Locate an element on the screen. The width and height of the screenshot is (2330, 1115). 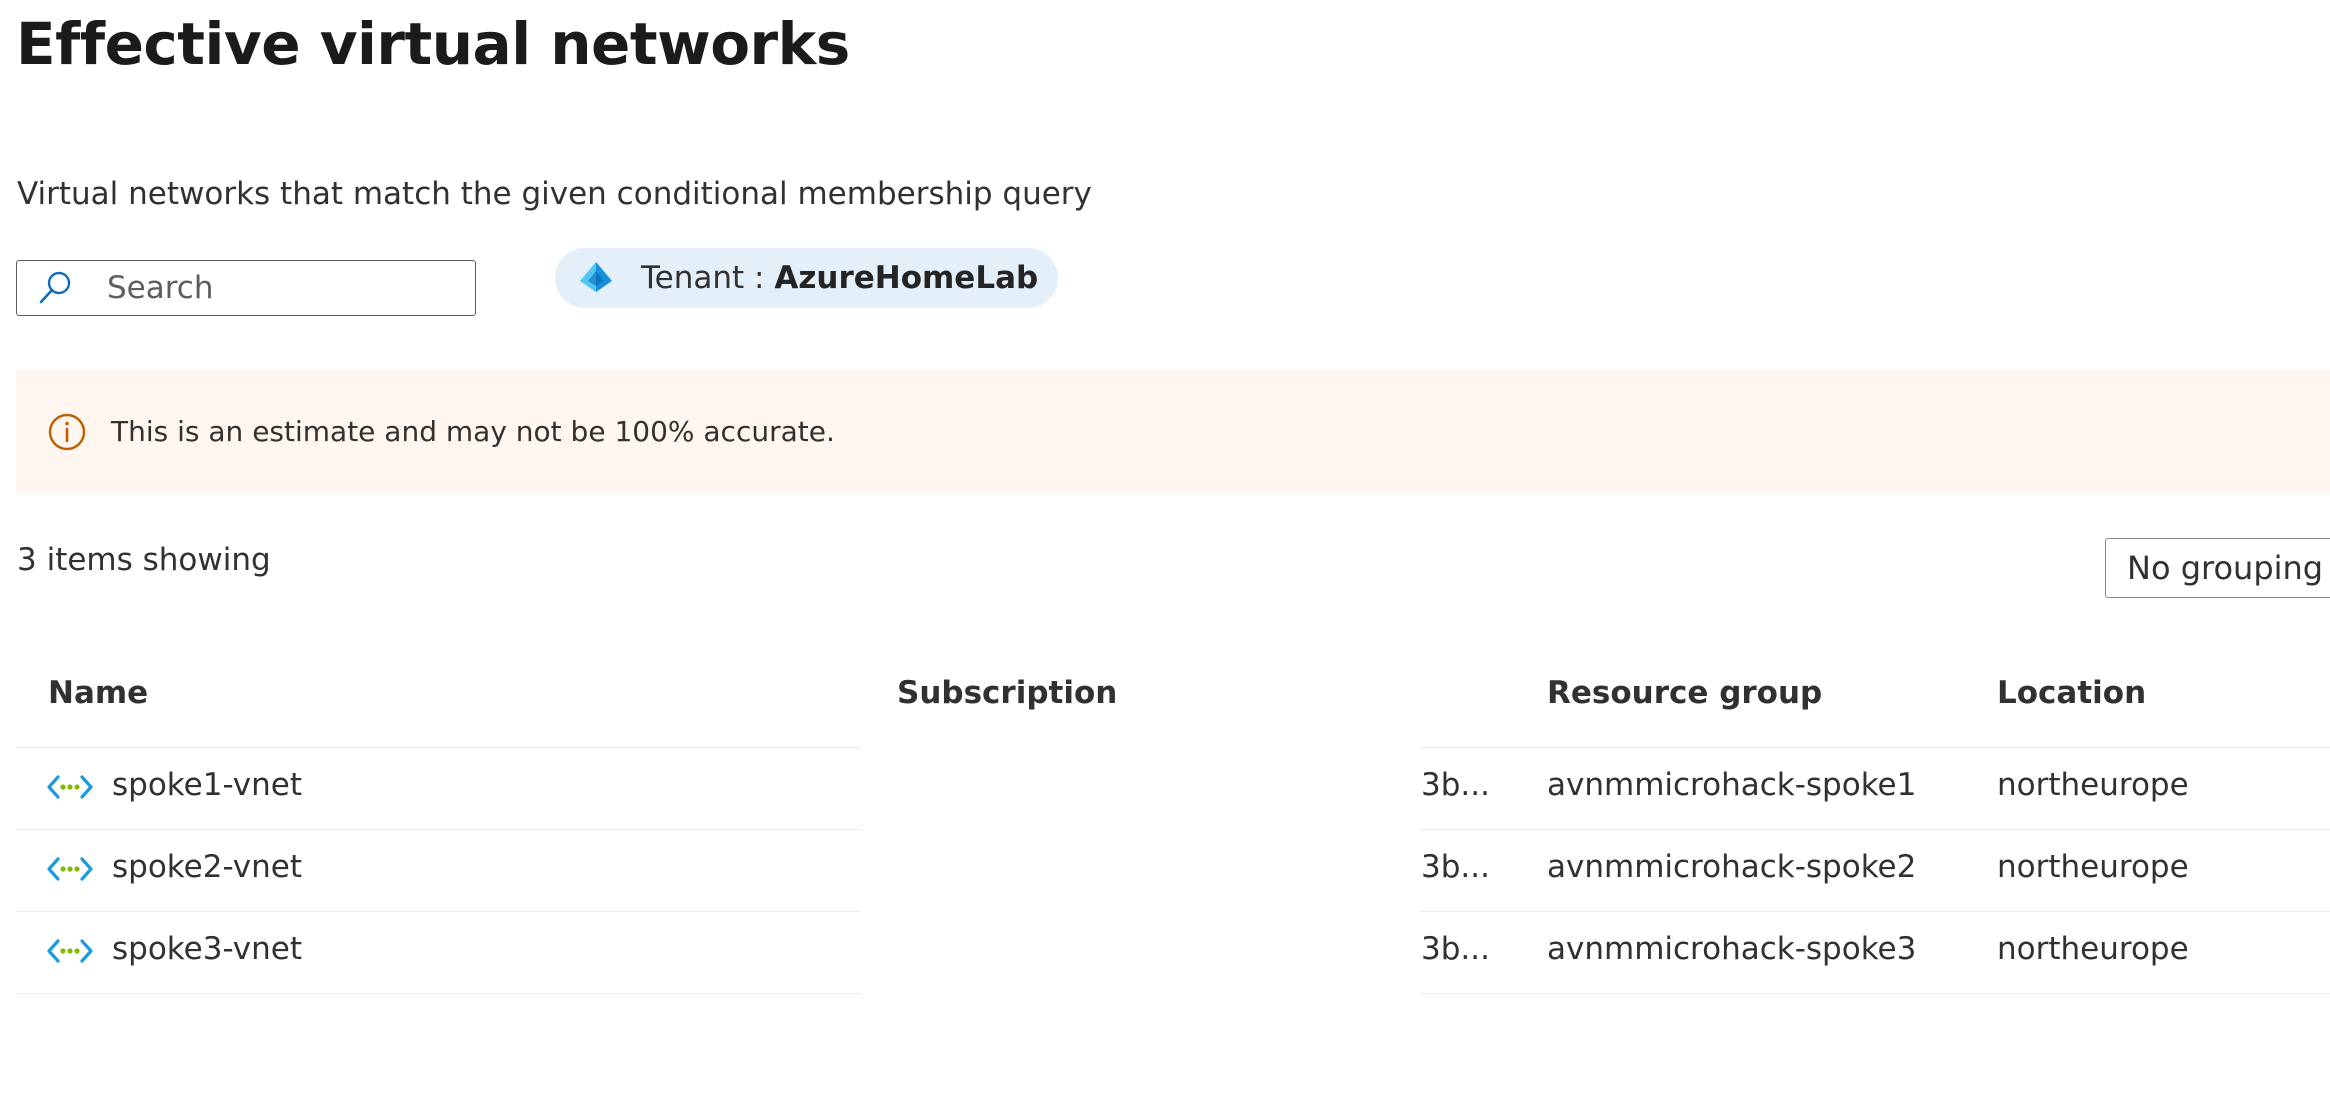
search-icon is located at coordinates (55, 288).